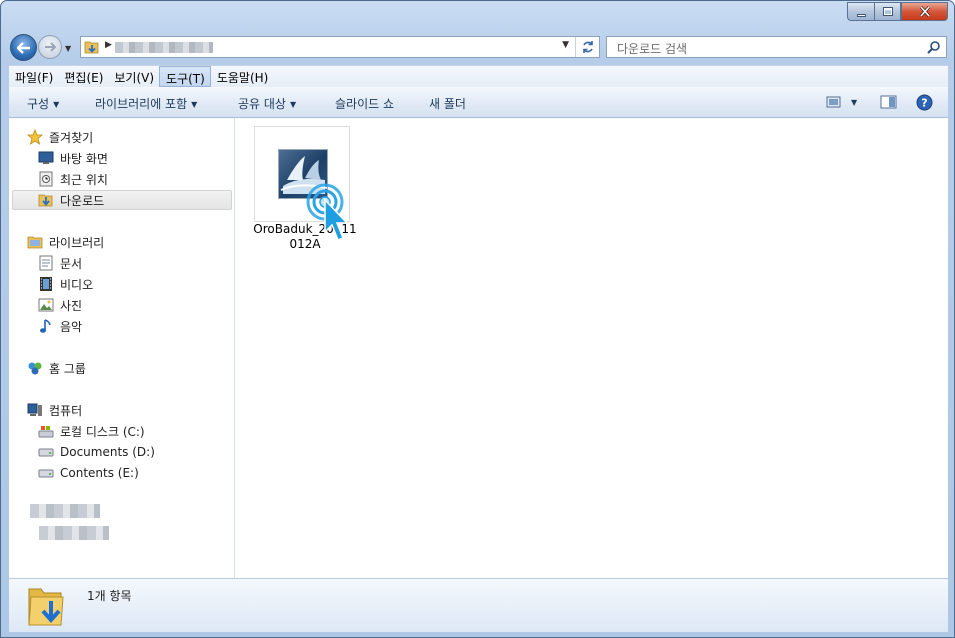 This screenshot has height=638, width=955. I want to click on nav-computer-label: 컴퓨터, so click(66, 410).